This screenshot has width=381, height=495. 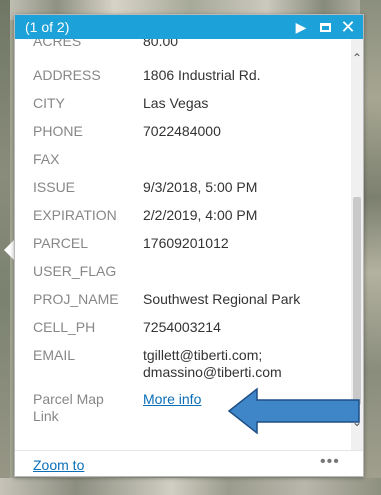 I want to click on popup-header: (1 of 2) ▶ ✕, so click(x=189, y=27).